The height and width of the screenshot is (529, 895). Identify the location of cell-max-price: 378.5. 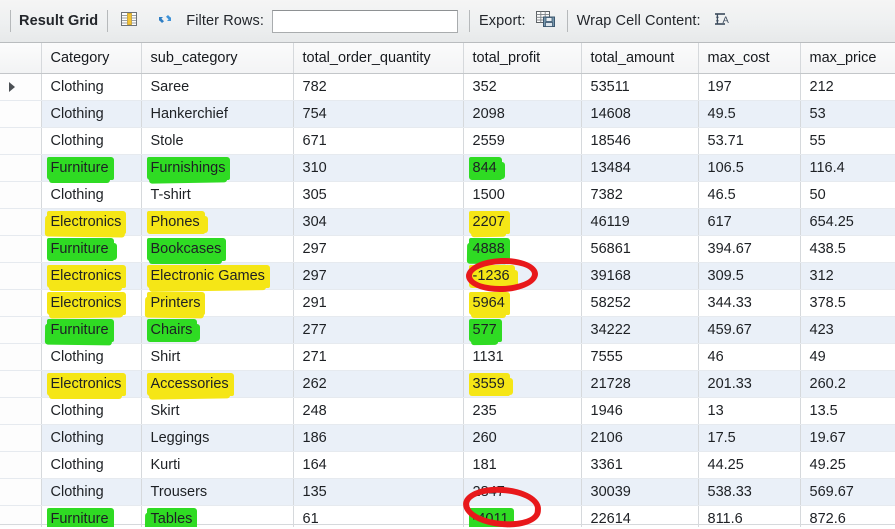
(847, 303).